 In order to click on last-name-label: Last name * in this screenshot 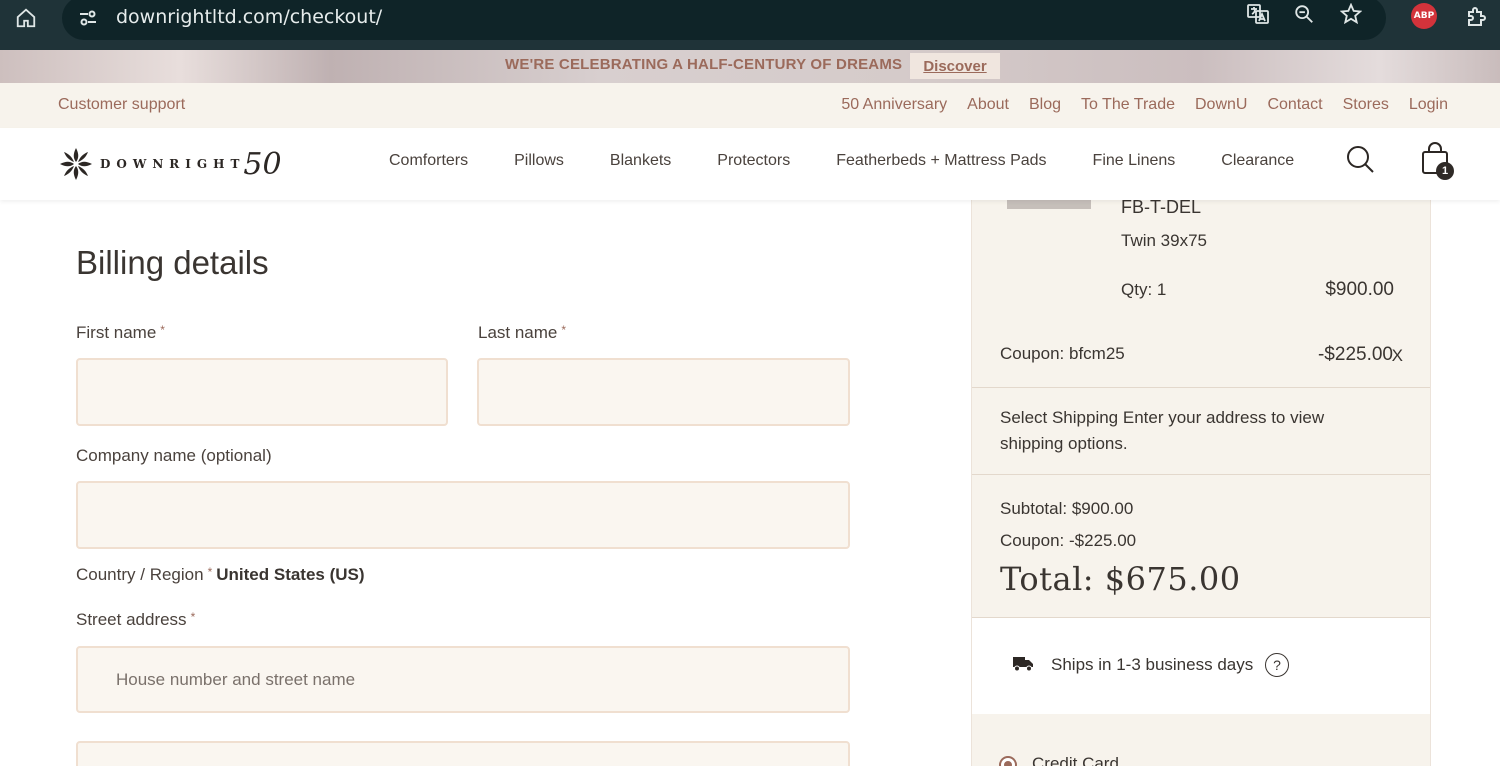, I will do `click(522, 333)`.